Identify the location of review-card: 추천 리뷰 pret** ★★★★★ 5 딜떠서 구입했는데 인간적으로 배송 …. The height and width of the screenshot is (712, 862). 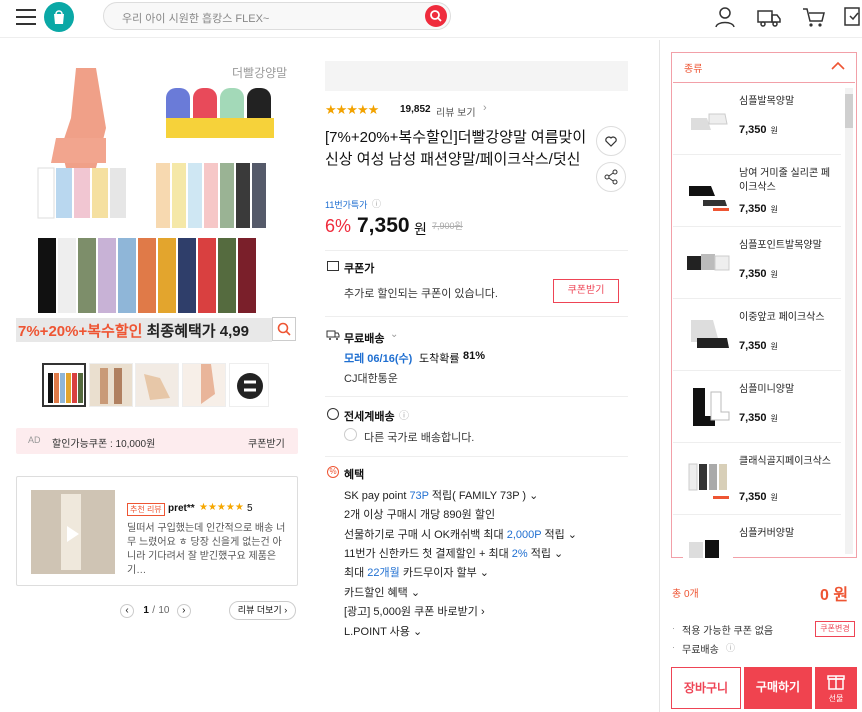
(157, 531).